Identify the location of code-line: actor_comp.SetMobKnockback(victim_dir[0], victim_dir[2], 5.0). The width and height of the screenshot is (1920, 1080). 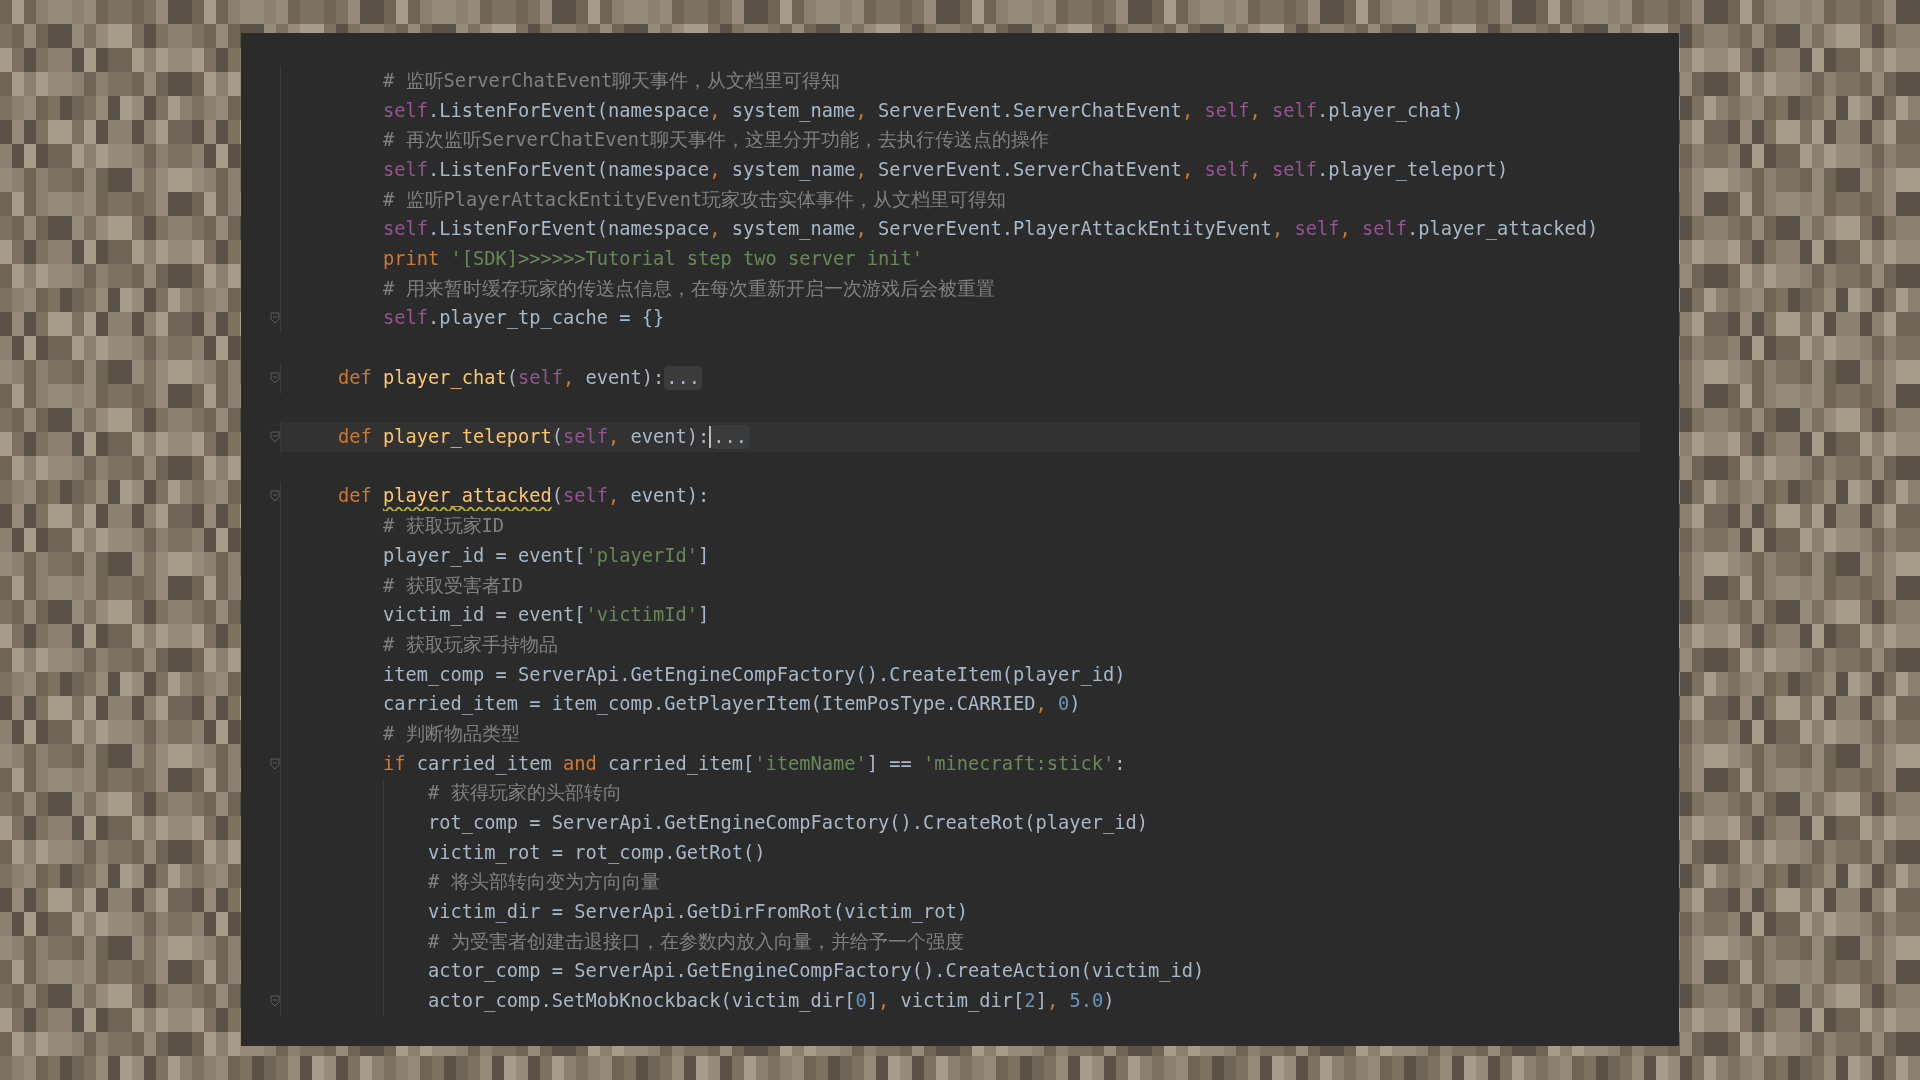
(771, 1001).